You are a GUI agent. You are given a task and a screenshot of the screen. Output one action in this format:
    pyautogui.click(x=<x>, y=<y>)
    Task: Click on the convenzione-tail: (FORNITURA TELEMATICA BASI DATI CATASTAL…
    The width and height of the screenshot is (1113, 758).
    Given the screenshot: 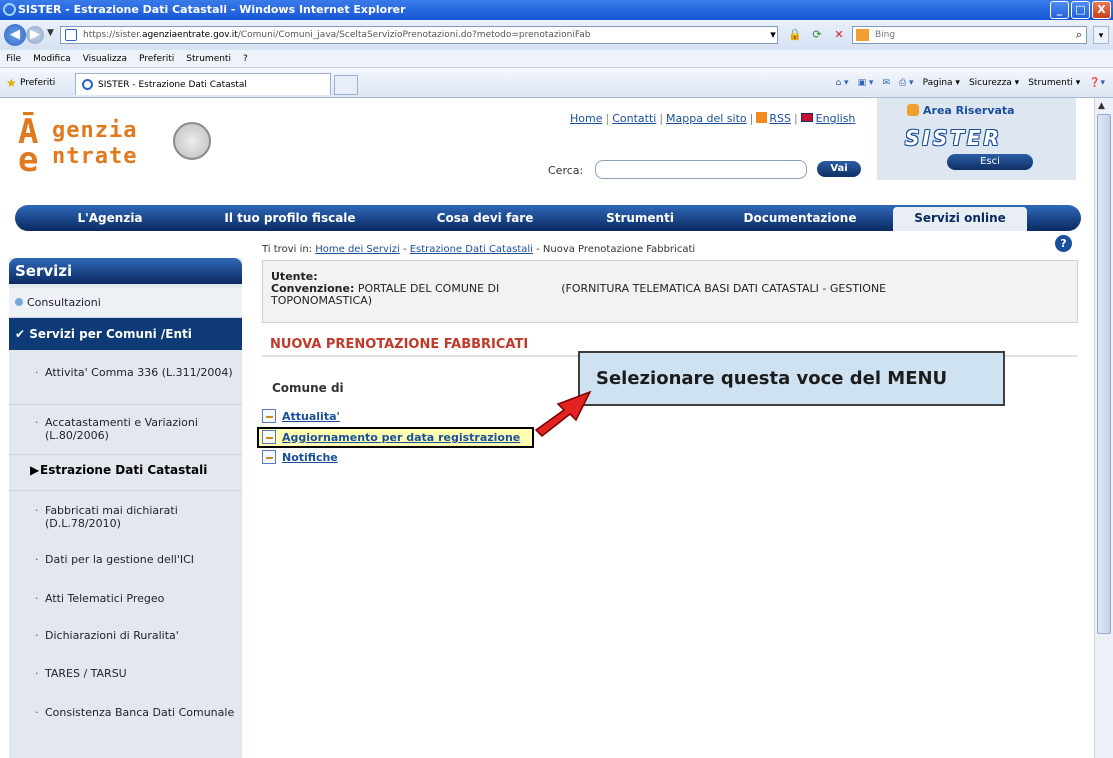 What is the action you would take?
    pyautogui.click(x=724, y=288)
    